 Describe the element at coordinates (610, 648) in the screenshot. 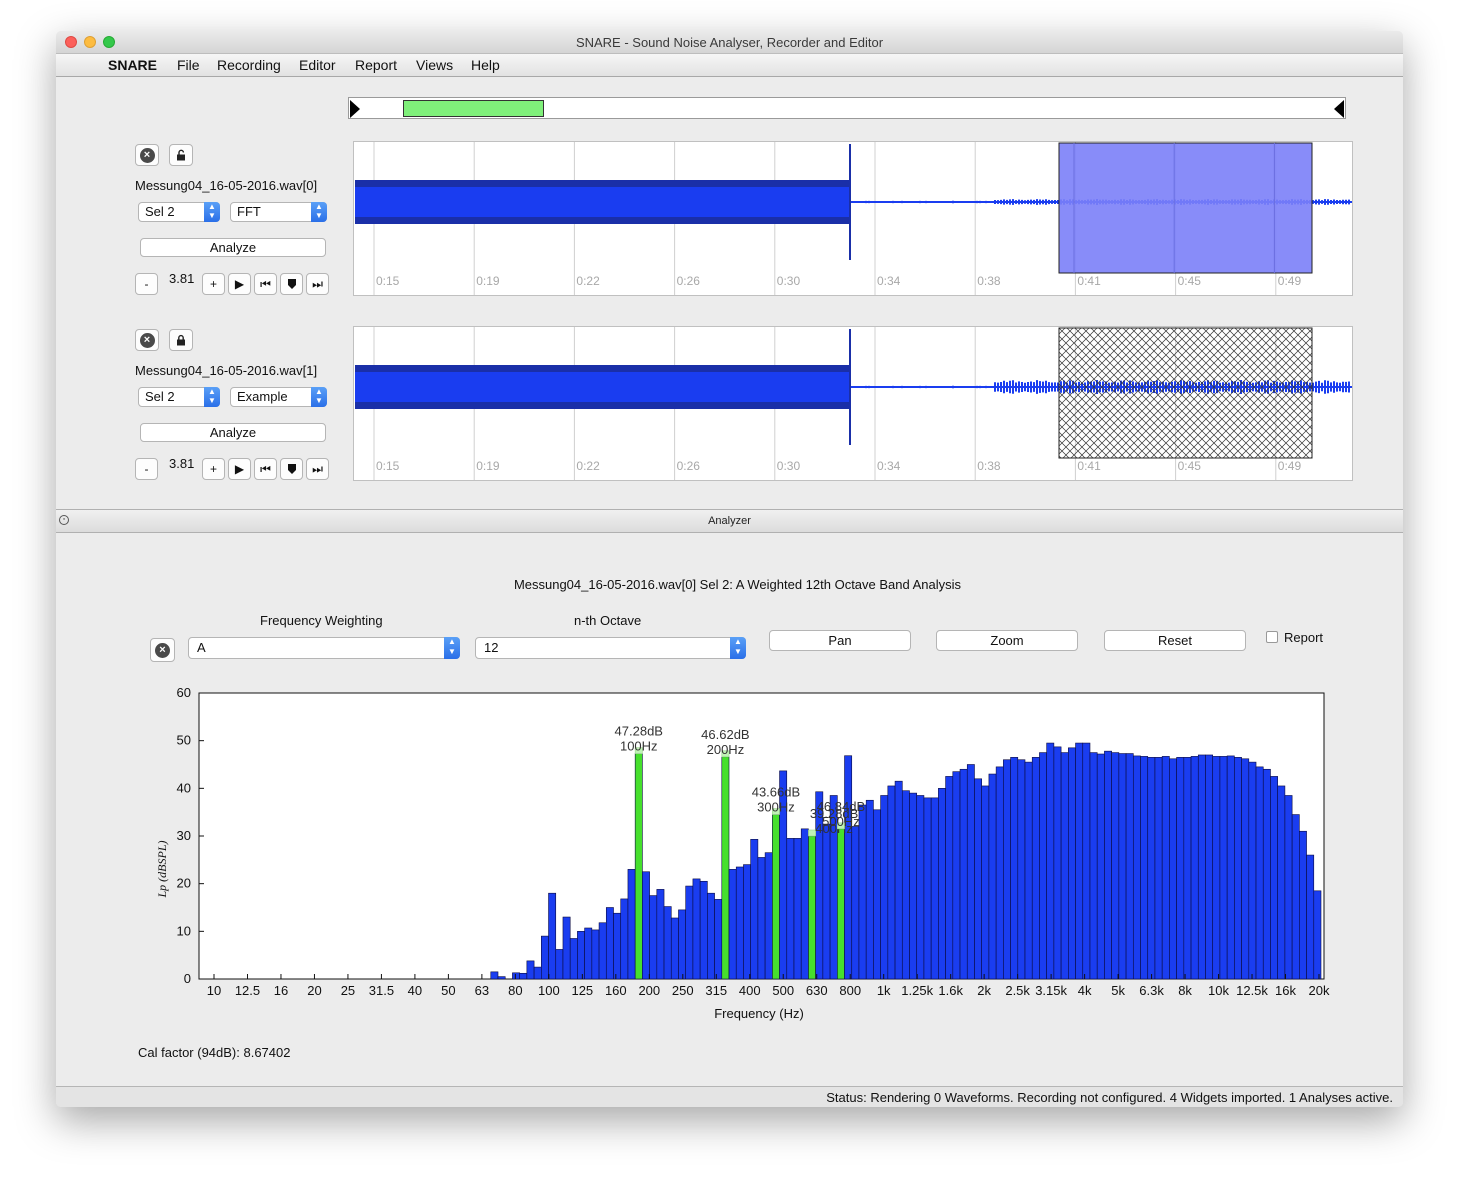

I see `nth-octave-select: 12 ▲ ▼` at that location.